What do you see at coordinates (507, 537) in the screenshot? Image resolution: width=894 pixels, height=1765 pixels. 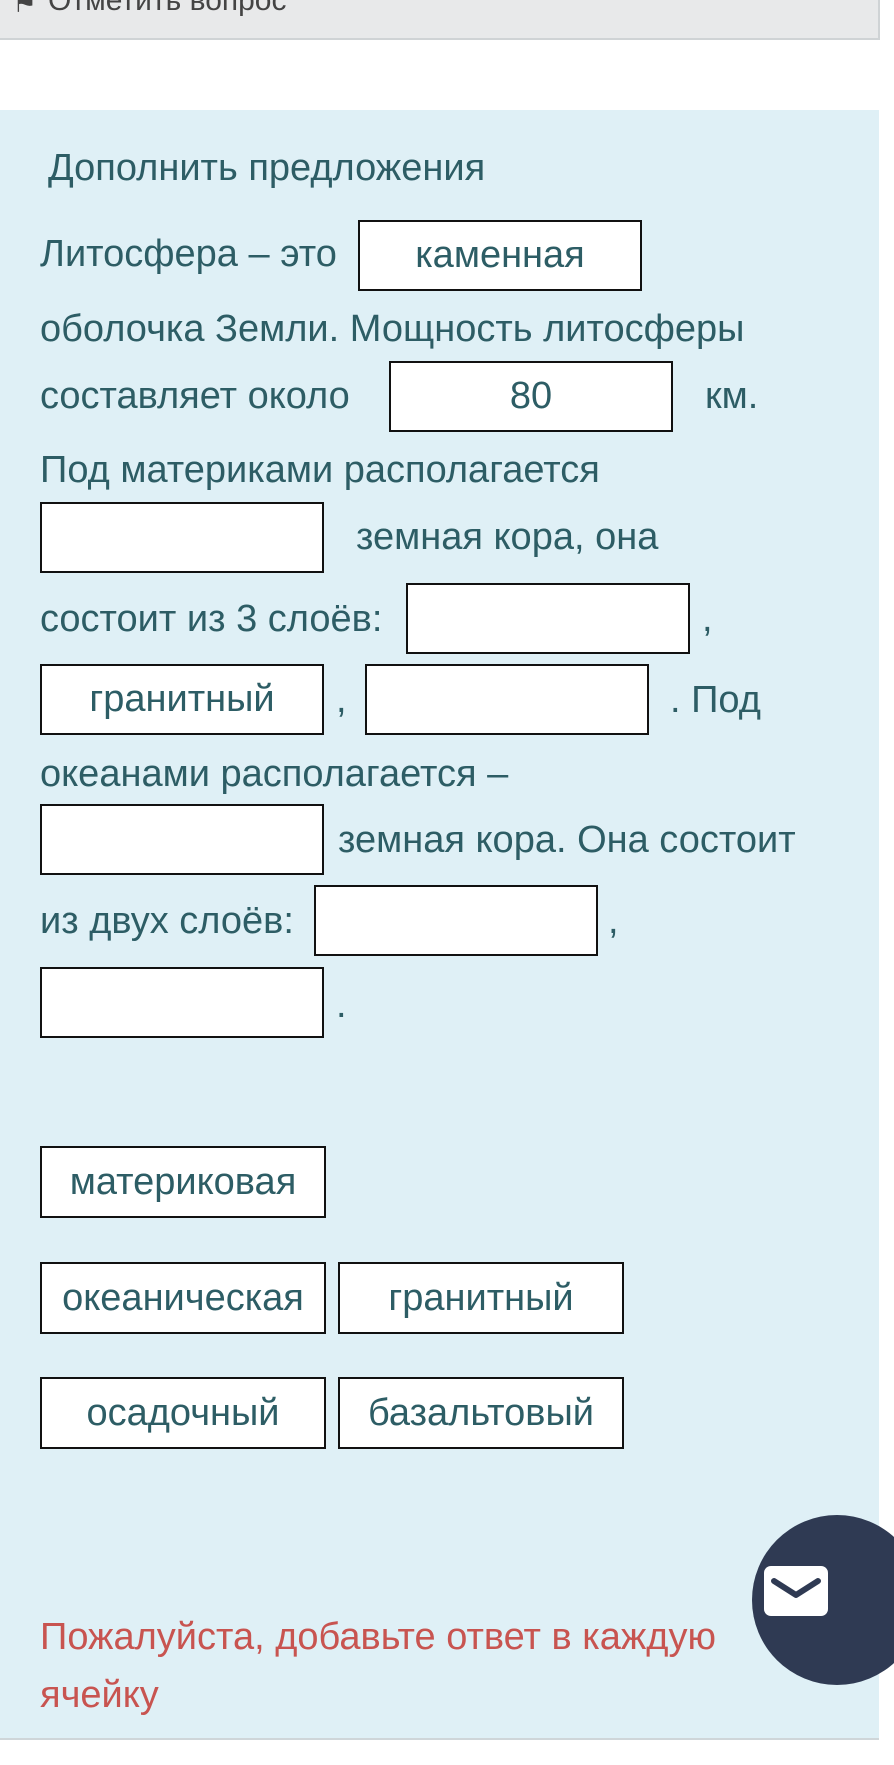 I see `text-line: земная кора, она` at bounding box center [507, 537].